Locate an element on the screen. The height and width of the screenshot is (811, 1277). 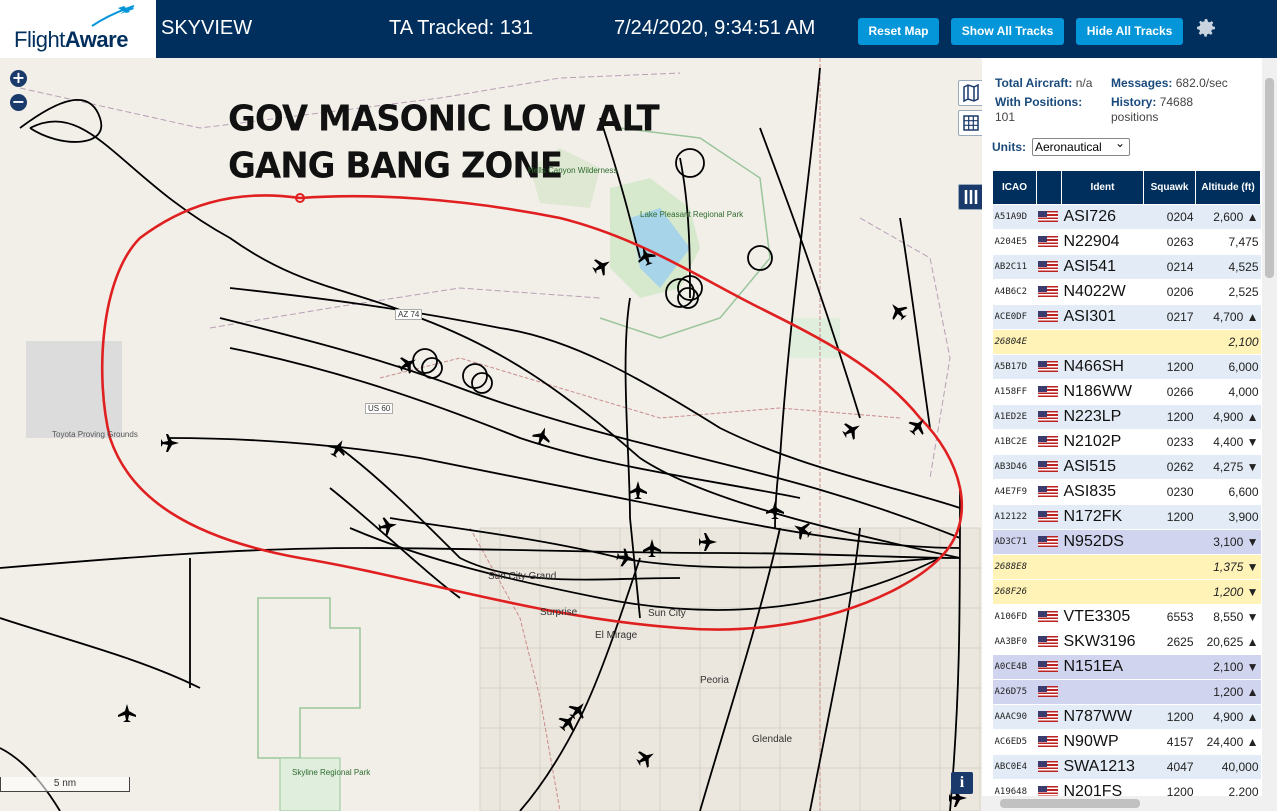
columns-icon is located at coordinates (971, 197).